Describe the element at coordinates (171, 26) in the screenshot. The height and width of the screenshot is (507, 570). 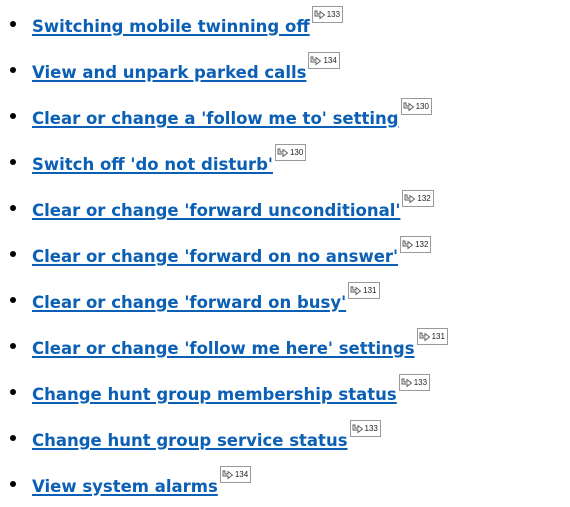
I see `topic-link-switching-mobile-twinning-off: Switching mobile twinning off` at that location.